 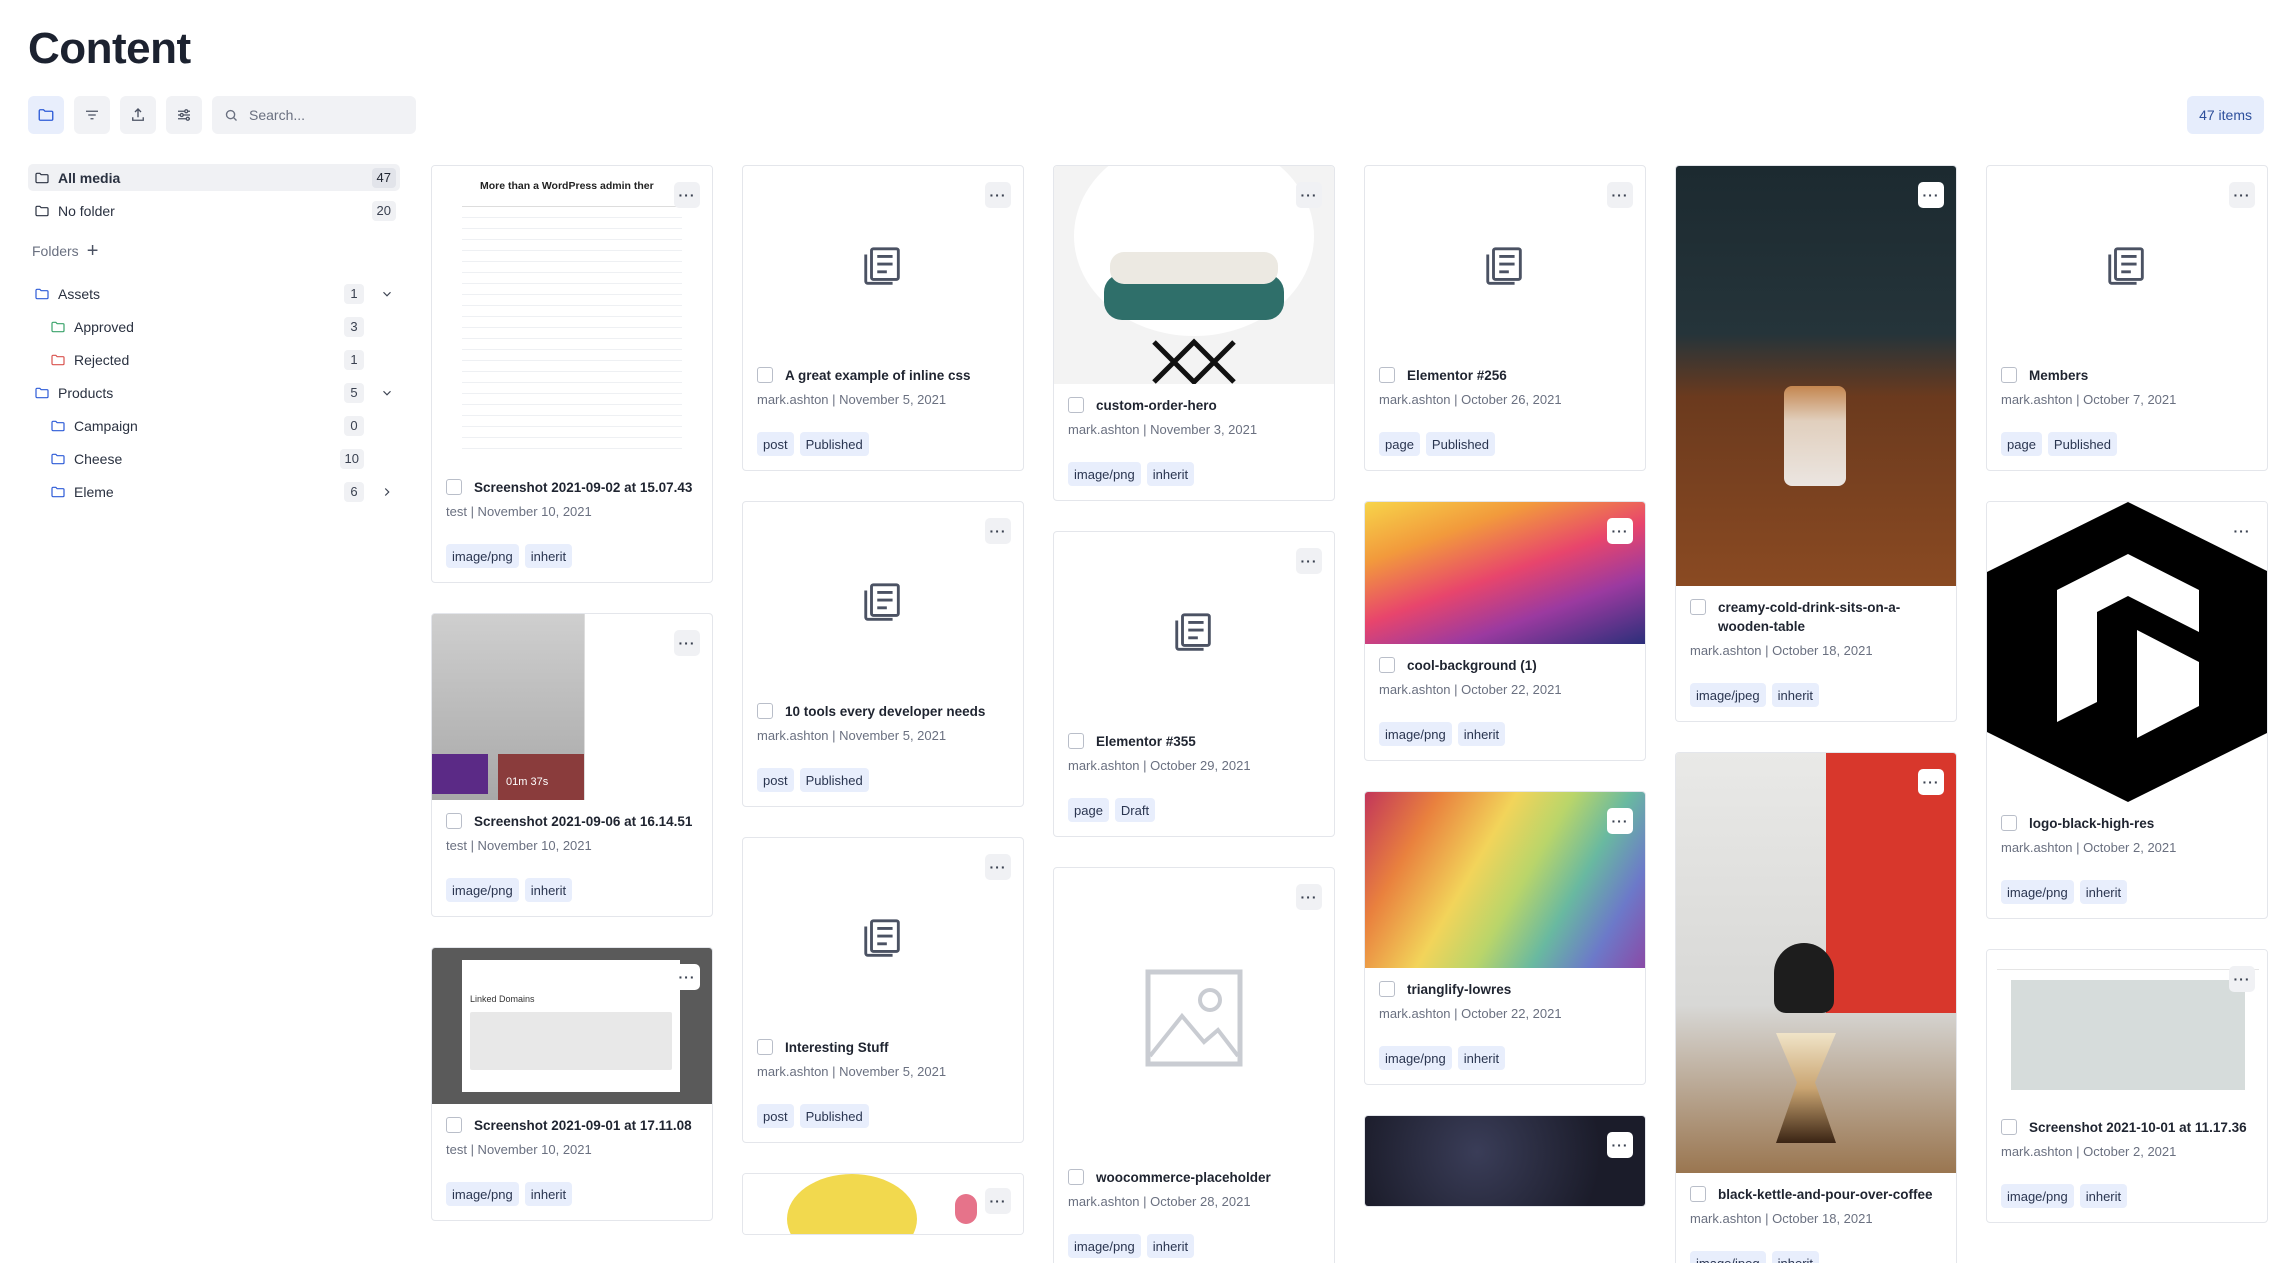 I want to click on placeholder-image-icon, so click(x=1194, y=1018).